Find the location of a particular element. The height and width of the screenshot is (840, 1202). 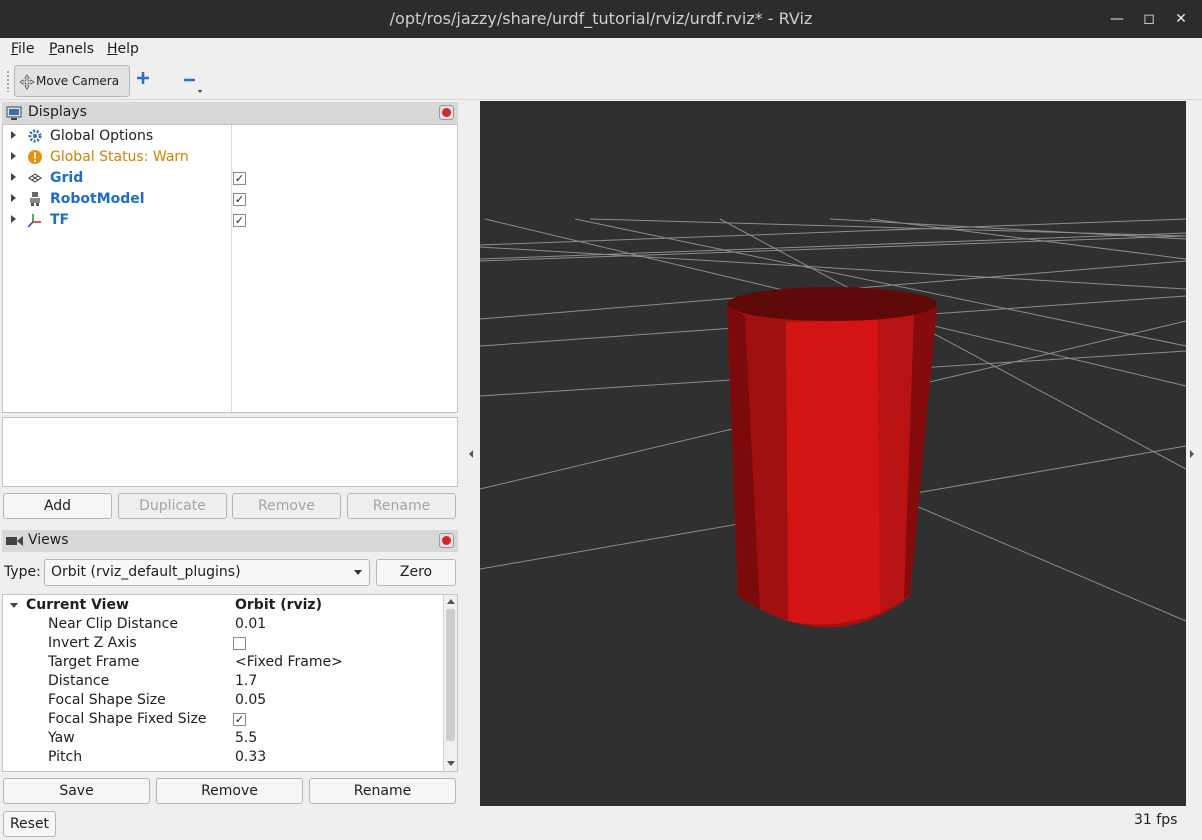

duplicate-display-button: Duplicate is located at coordinates (172, 506).